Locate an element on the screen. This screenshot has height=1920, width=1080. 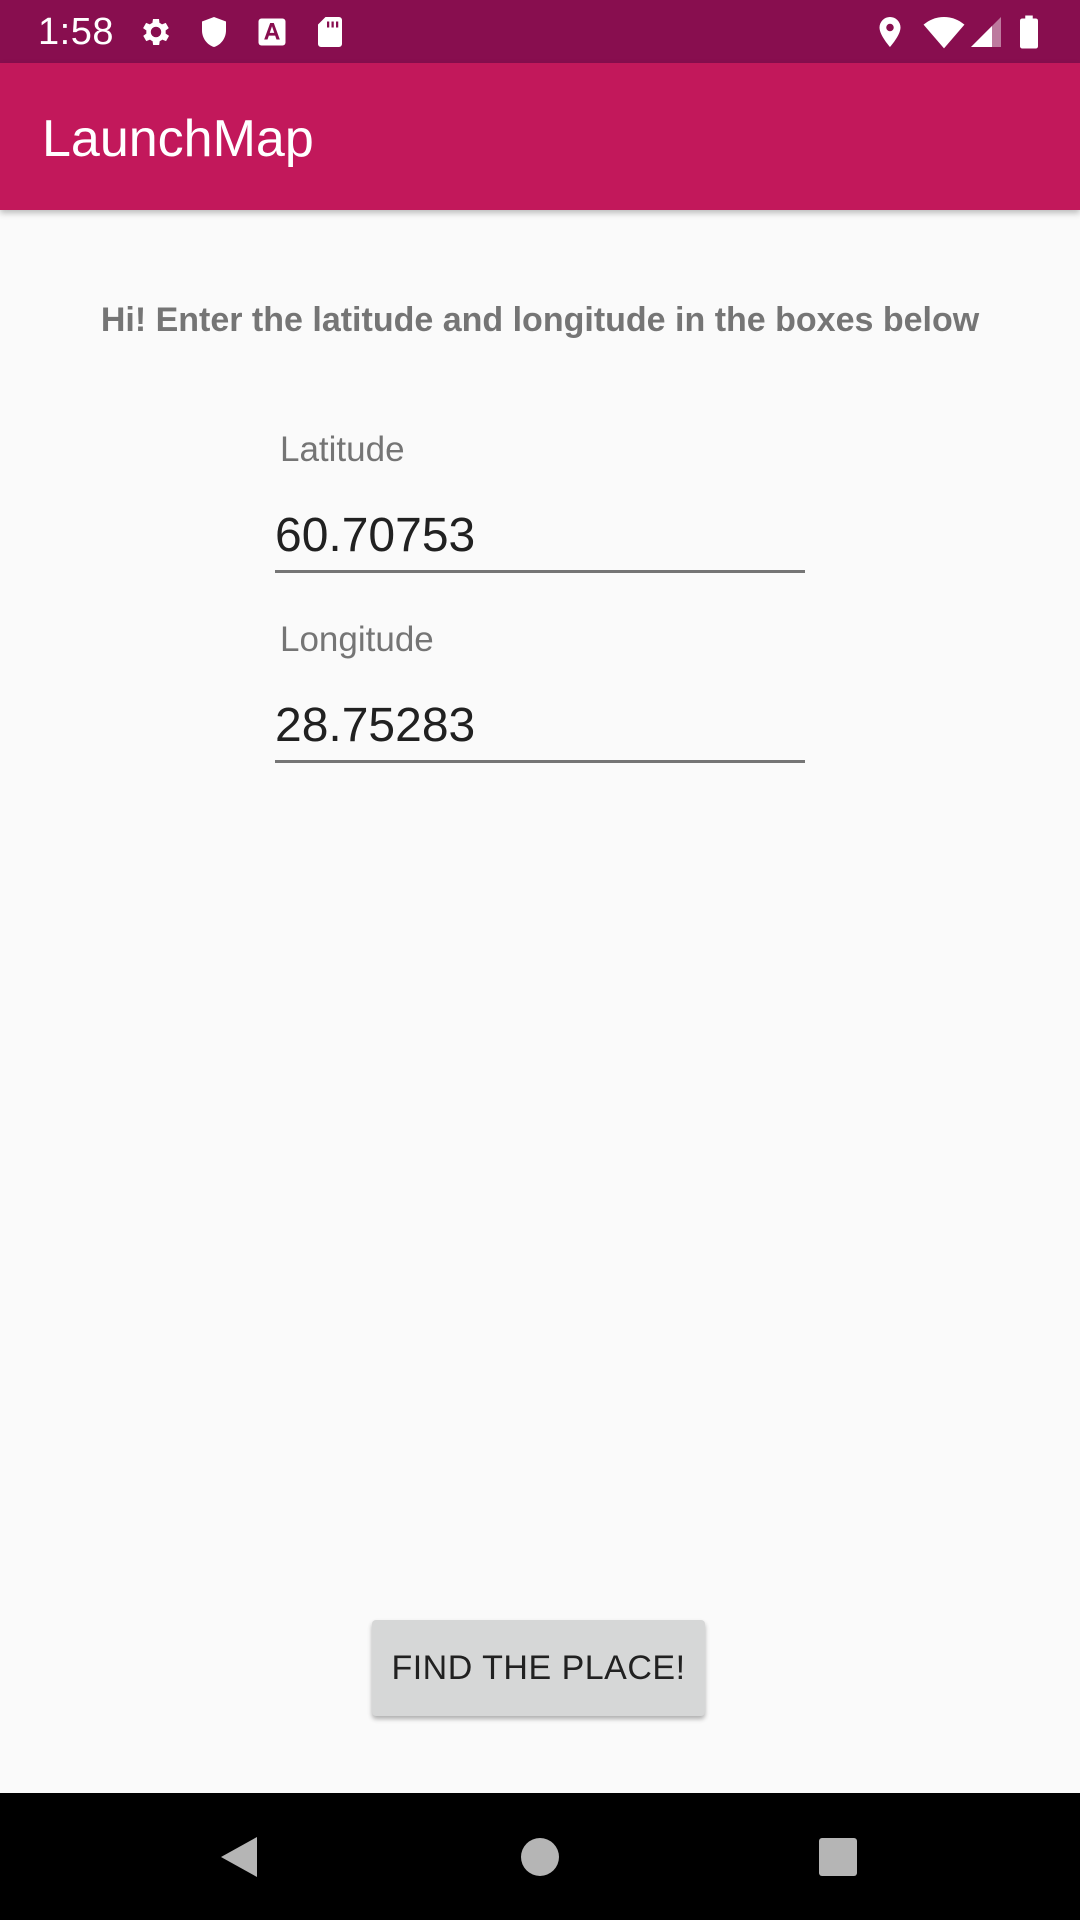
gear-icon is located at coordinates (156, 32).